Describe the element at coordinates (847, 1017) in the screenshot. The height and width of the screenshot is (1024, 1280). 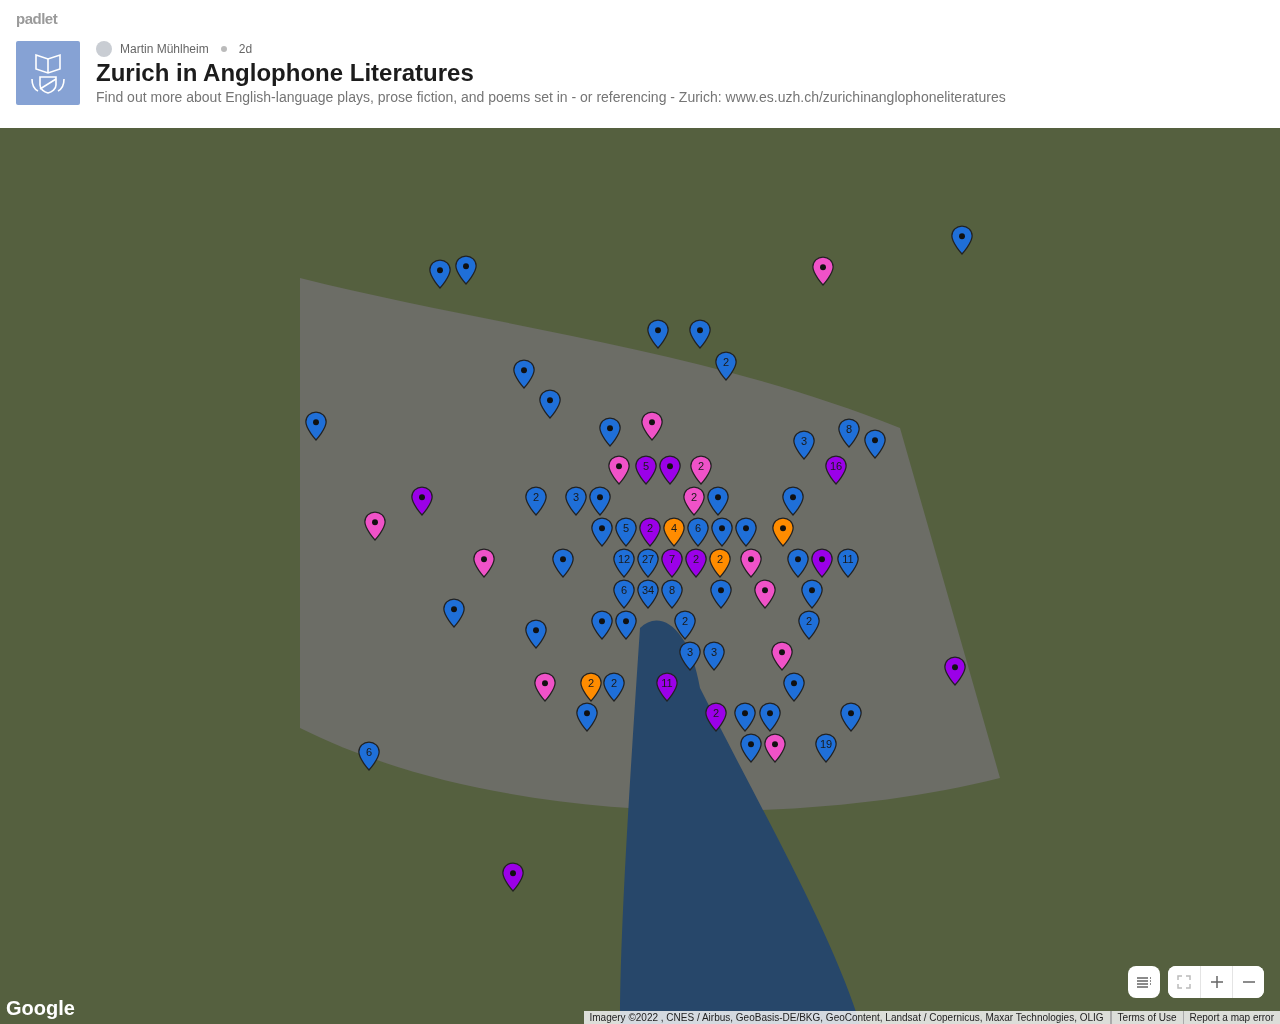
I see `map-attribution: Imagery ©2022 , CNES / Airbus, GeoBasis-DE/BKG, GeoContent, Landsat / Copernicus, Maxar Technologies, OLIG` at that location.